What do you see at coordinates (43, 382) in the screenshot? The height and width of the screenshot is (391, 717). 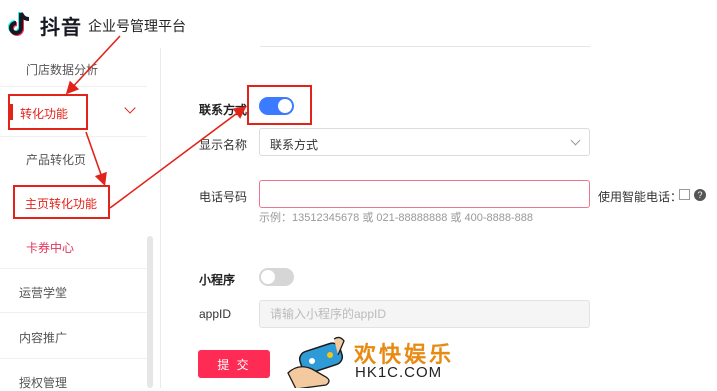 I see `sidebar-item-authorization: 授权管理` at bounding box center [43, 382].